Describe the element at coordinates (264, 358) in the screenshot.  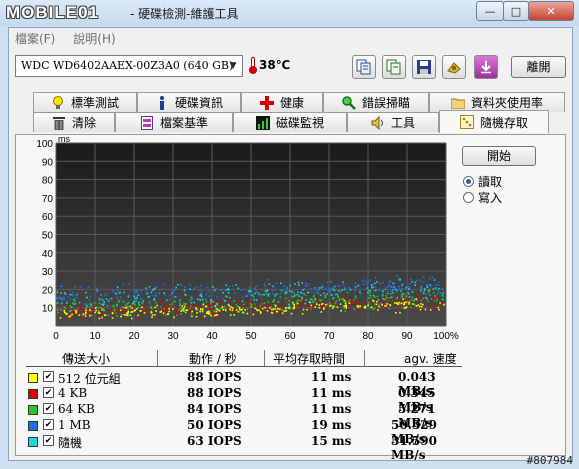
I see `column-divider` at that location.